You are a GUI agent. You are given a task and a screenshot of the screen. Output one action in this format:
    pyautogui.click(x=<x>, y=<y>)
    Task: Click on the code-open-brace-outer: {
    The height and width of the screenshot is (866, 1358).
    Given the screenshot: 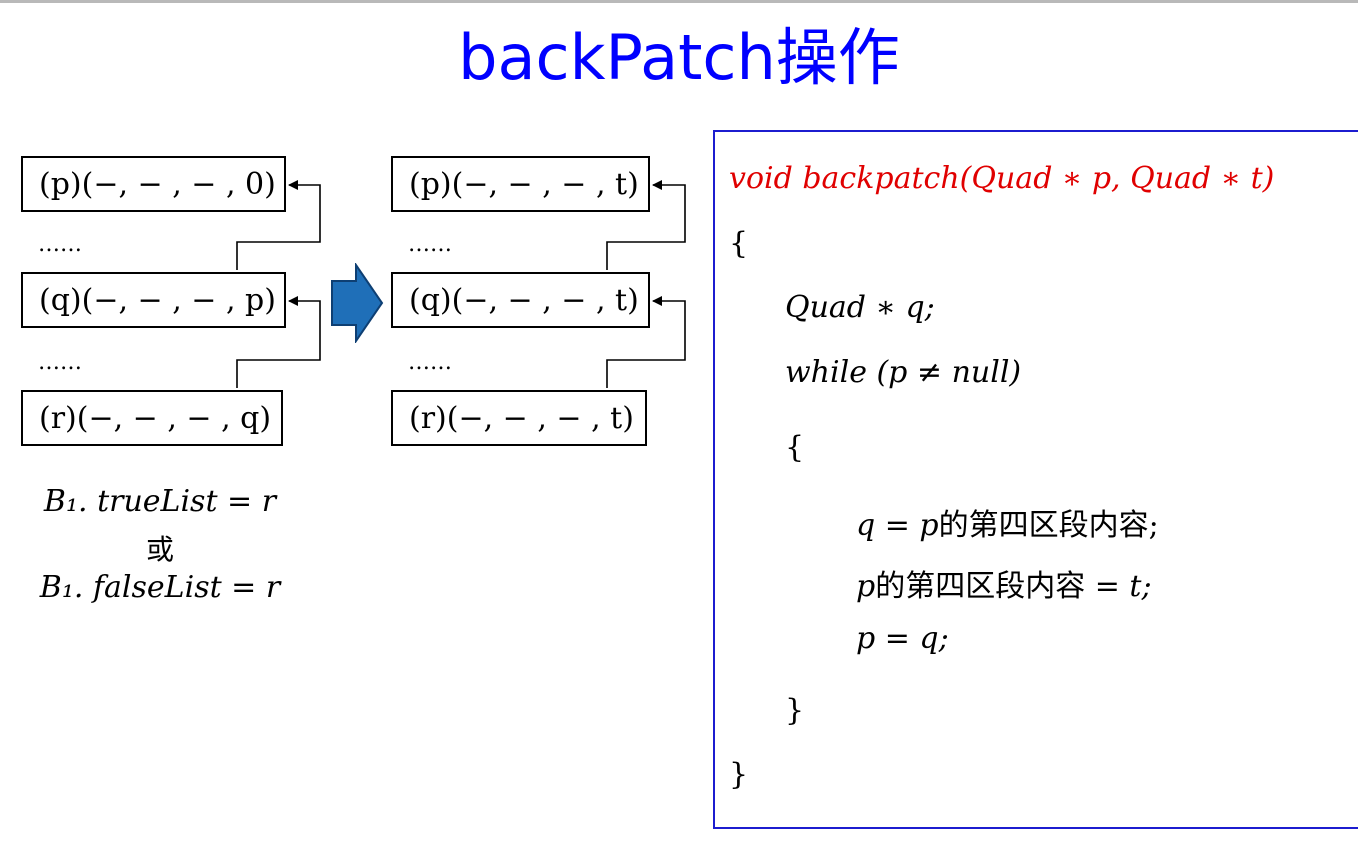 What is the action you would take?
    pyautogui.click(x=739, y=243)
    